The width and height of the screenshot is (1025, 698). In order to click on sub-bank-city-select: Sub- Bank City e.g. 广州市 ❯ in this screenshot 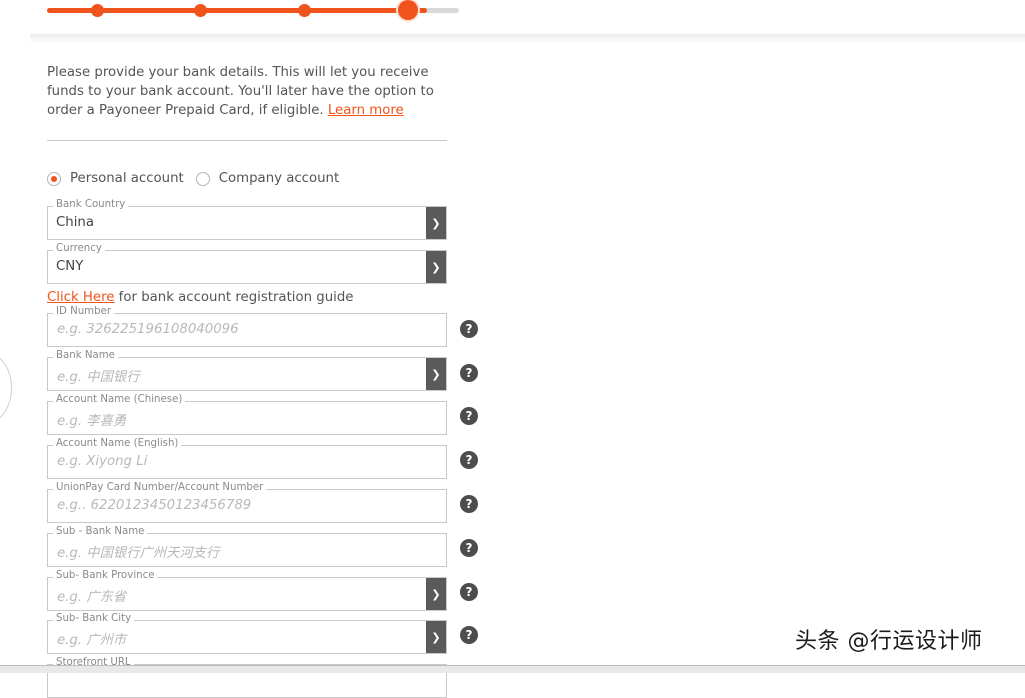, I will do `click(247, 633)`.